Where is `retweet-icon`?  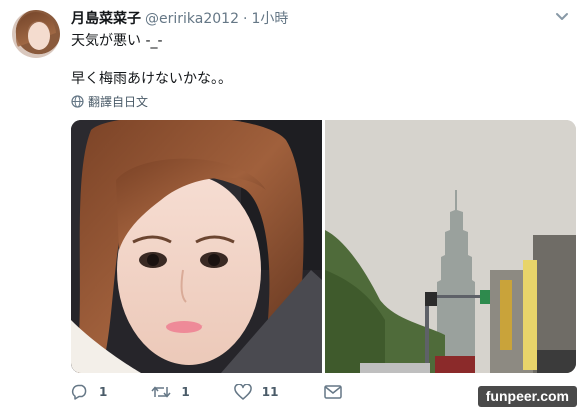
retweet-icon is located at coordinates (161, 392).